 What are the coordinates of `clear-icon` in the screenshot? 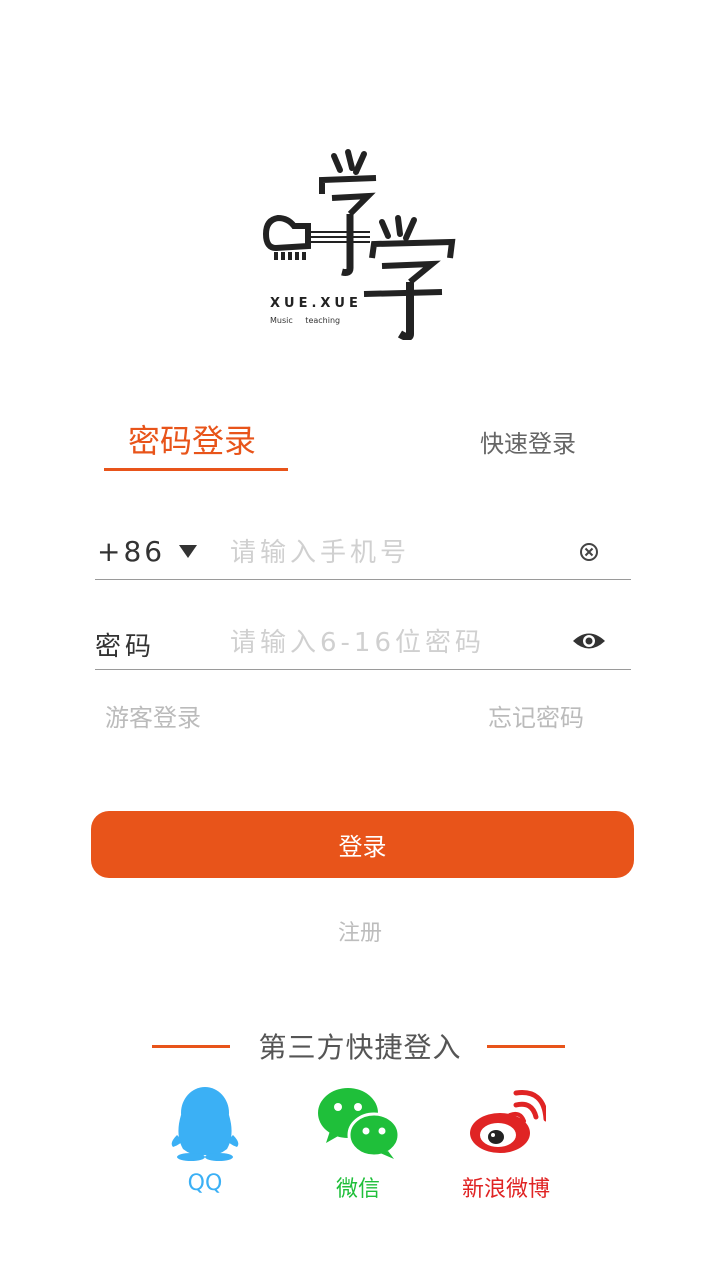 It's located at (589, 552).